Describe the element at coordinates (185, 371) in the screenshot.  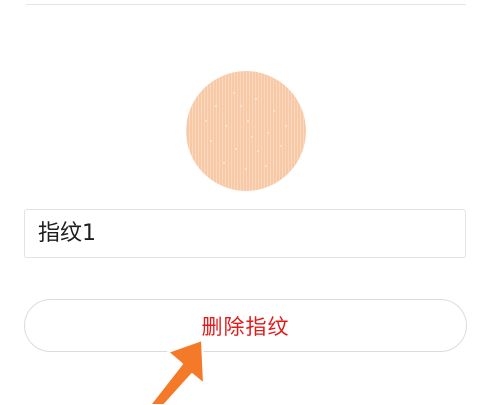
I see `arrow-icon` at that location.